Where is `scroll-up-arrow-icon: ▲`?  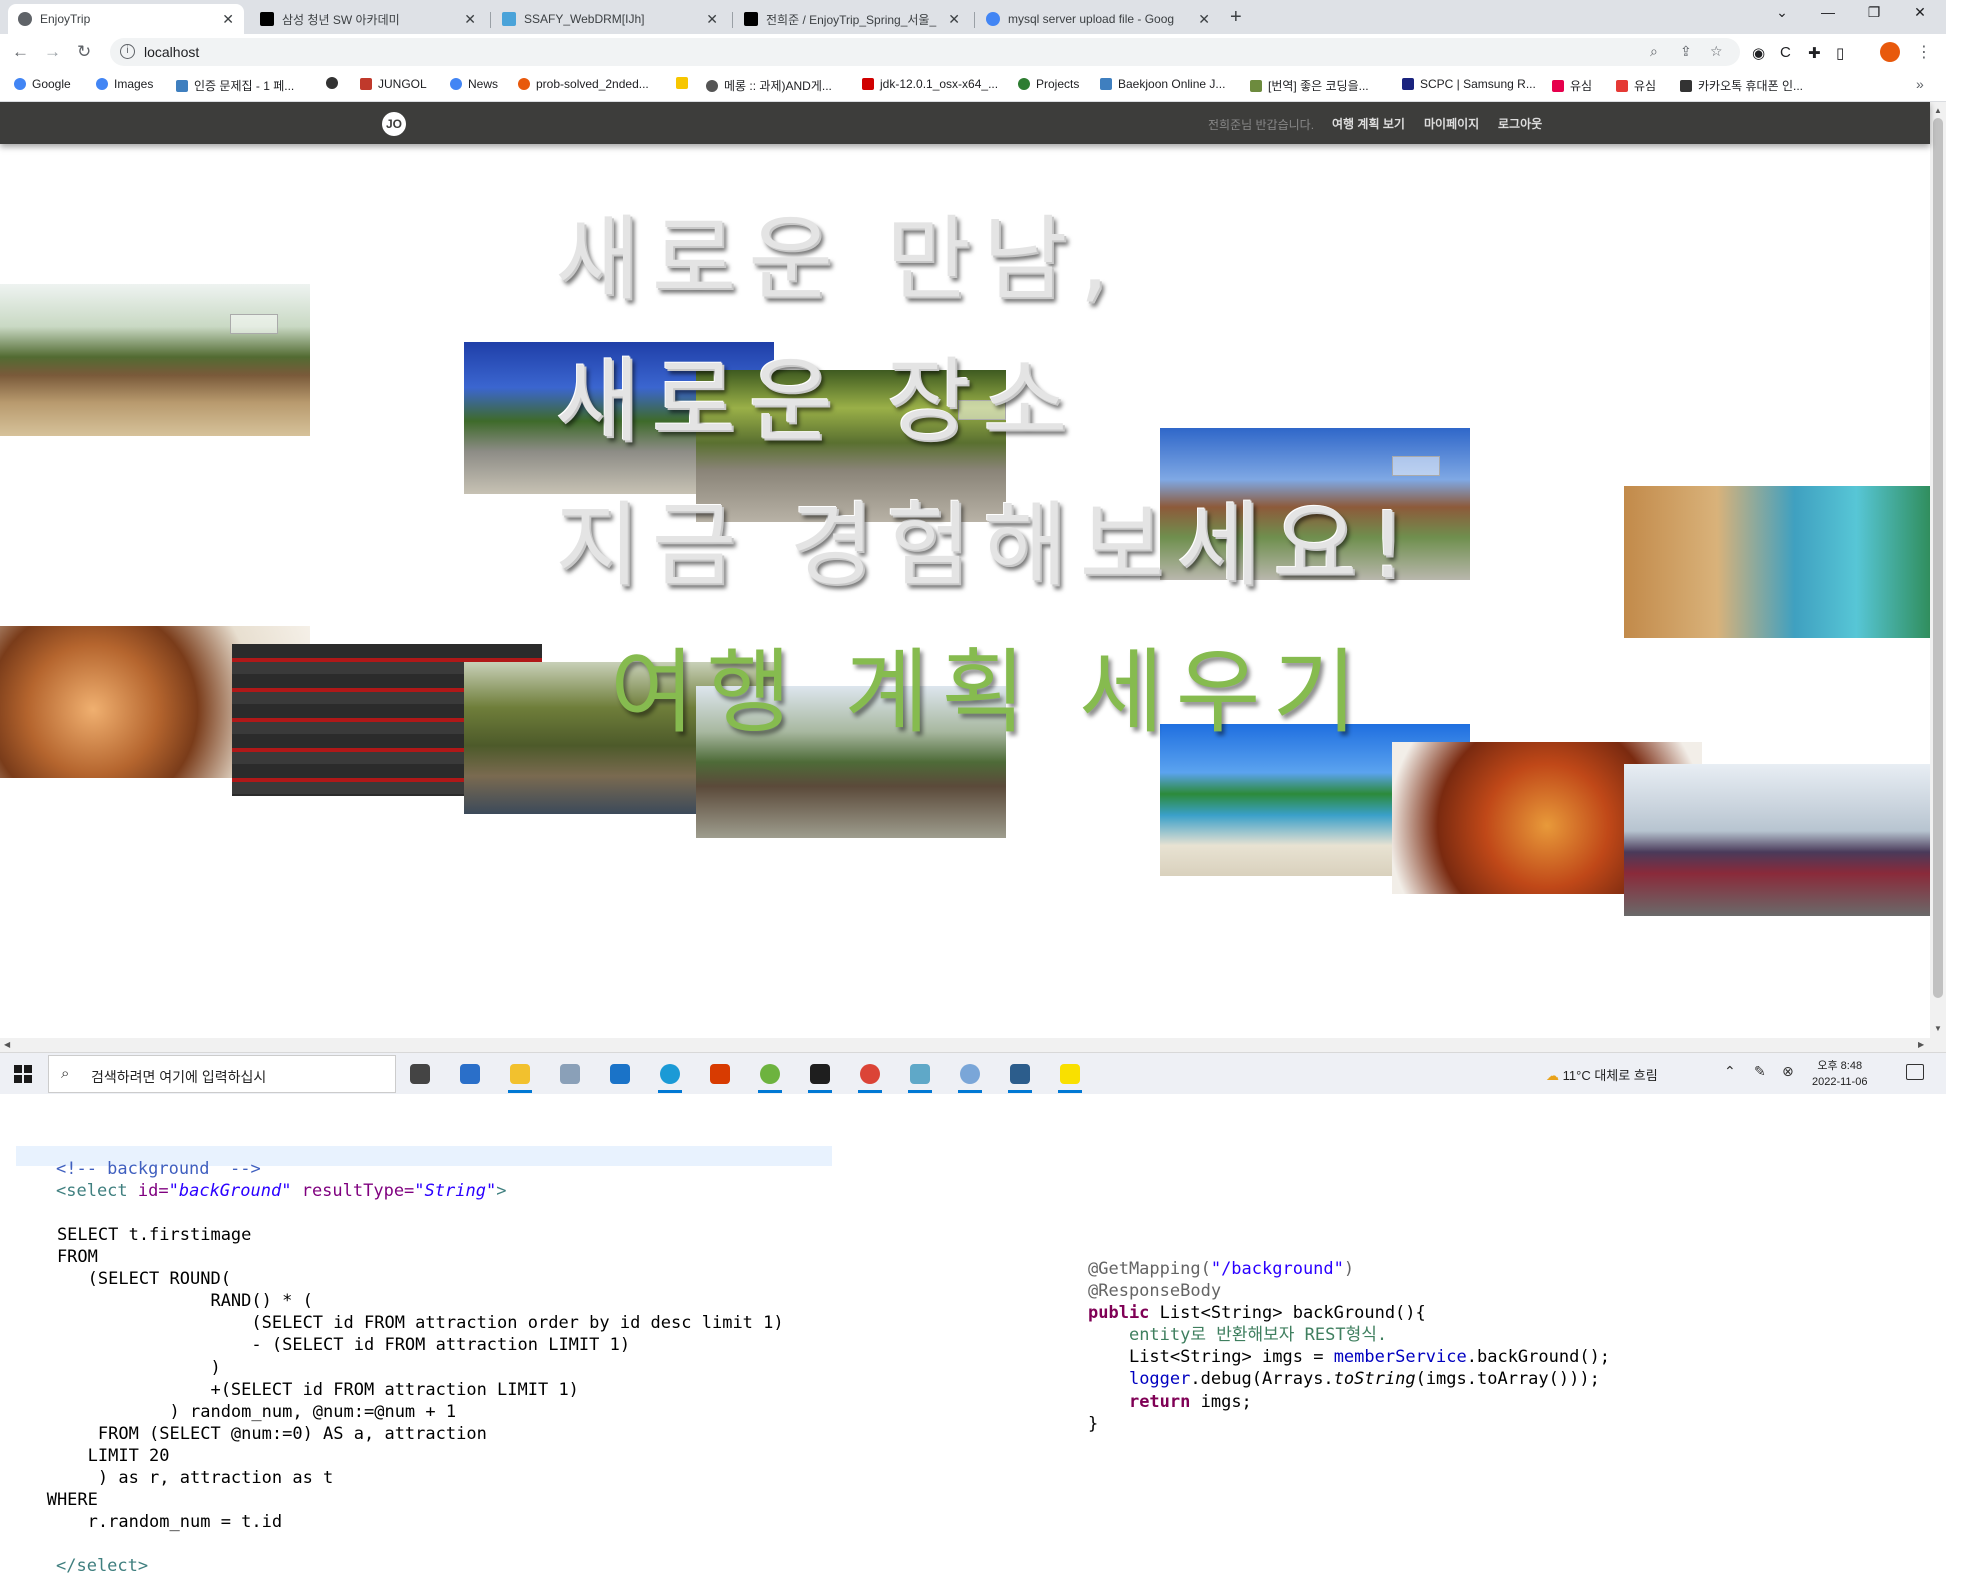
scroll-up-arrow-icon: ▲ is located at coordinates (1938, 110).